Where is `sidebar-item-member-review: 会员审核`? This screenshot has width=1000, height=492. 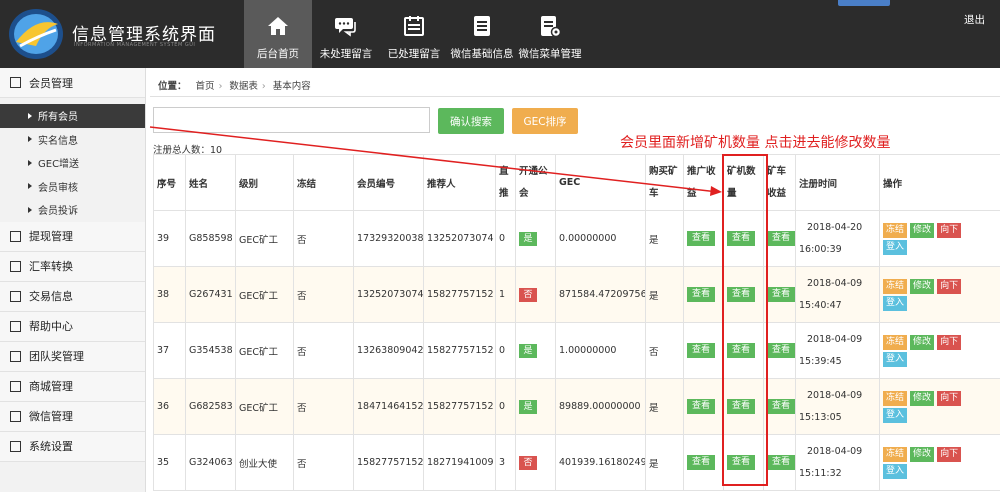 sidebar-item-member-review: 会员审核 is located at coordinates (72, 186).